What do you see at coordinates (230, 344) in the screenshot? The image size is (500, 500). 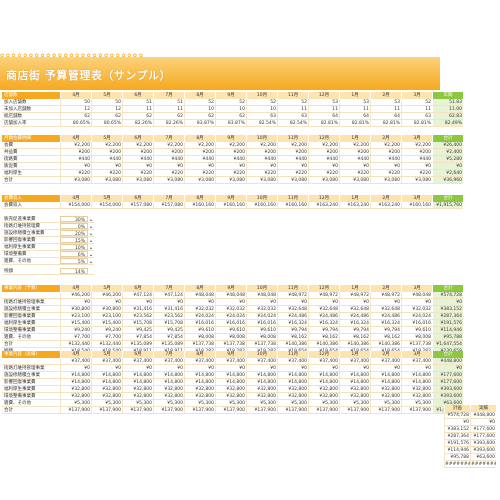 I see `cell: ¥137,738` at bounding box center [230, 344].